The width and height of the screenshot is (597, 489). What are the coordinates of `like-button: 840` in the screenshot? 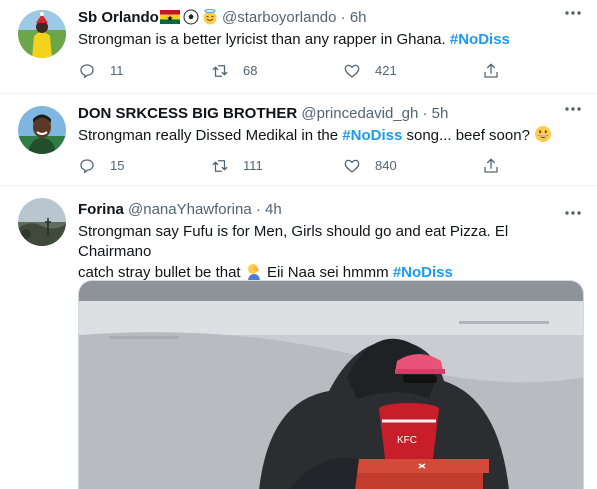 It's located at (370, 166).